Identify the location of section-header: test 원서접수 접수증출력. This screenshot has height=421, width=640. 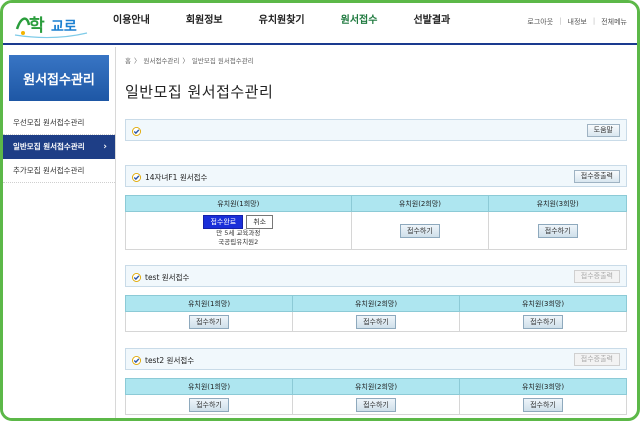
(376, 276).